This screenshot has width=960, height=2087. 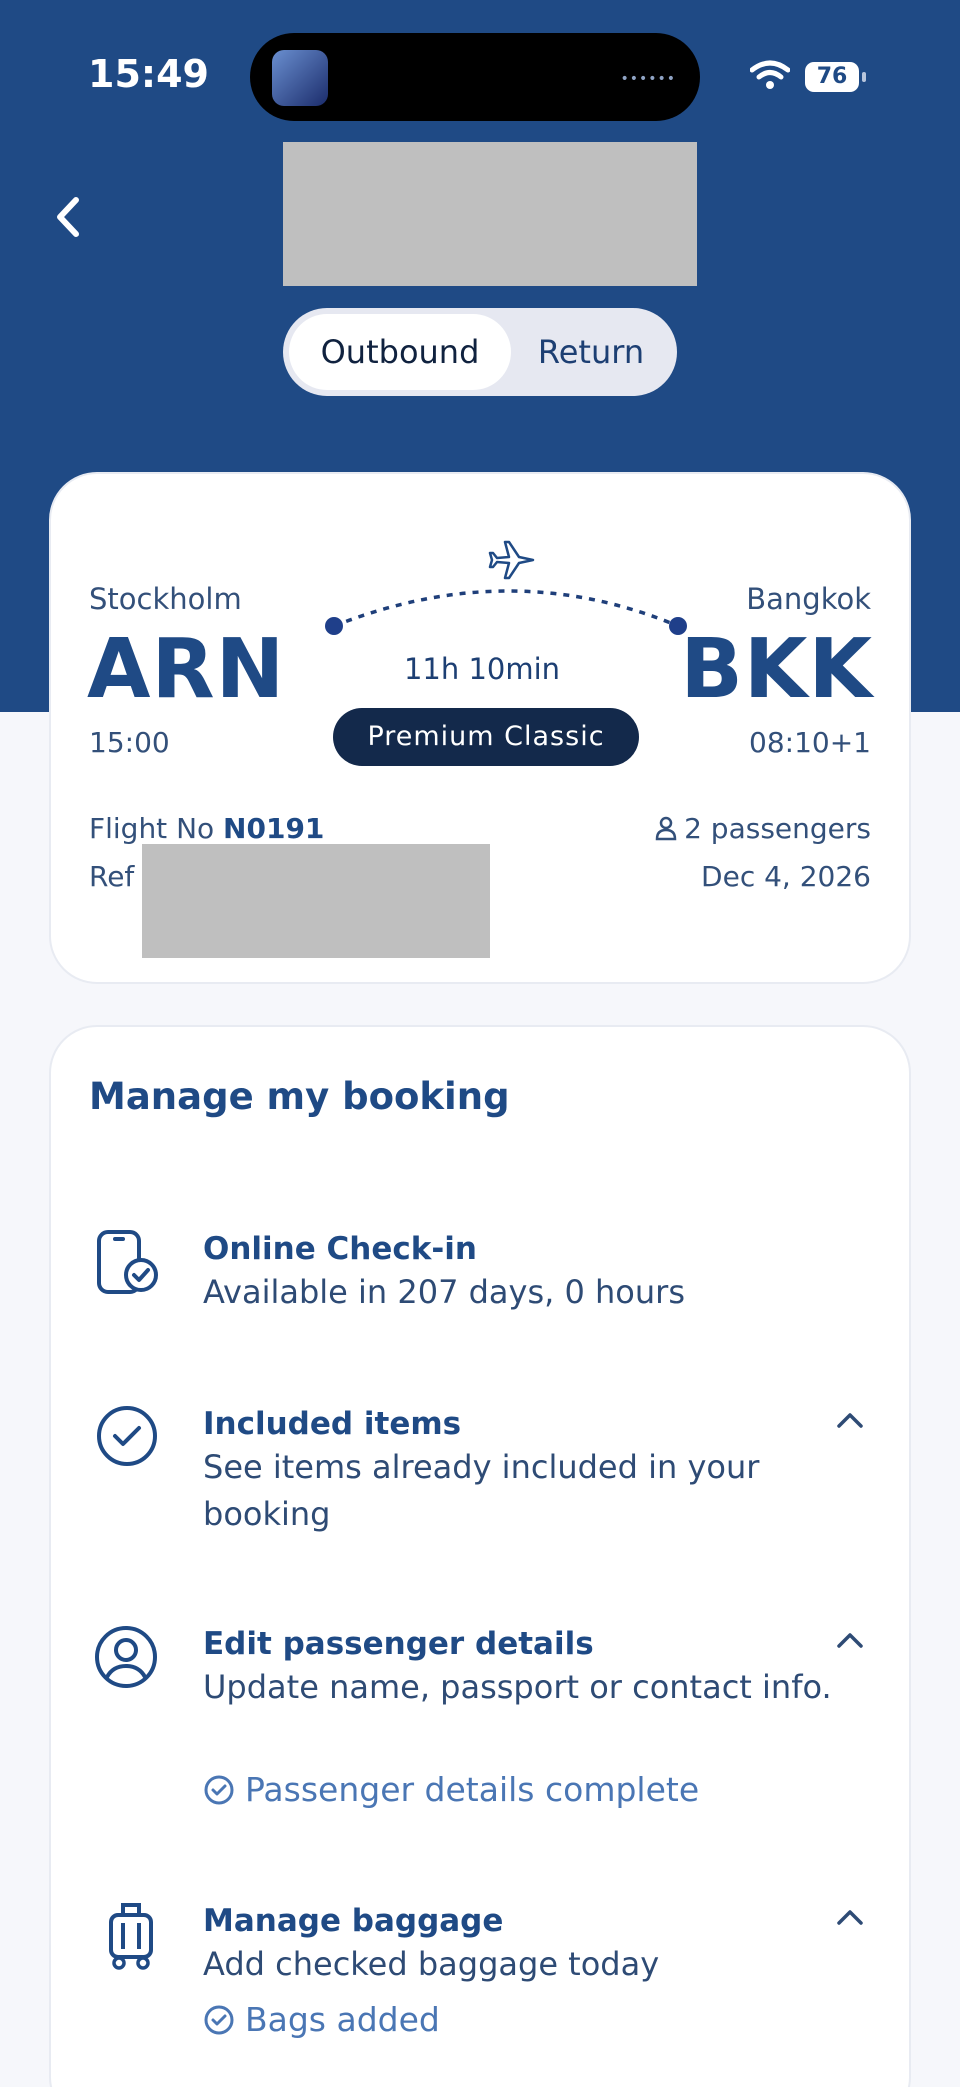 I want to click on dynamic-island: ••••••, so click(x=475, y=77).